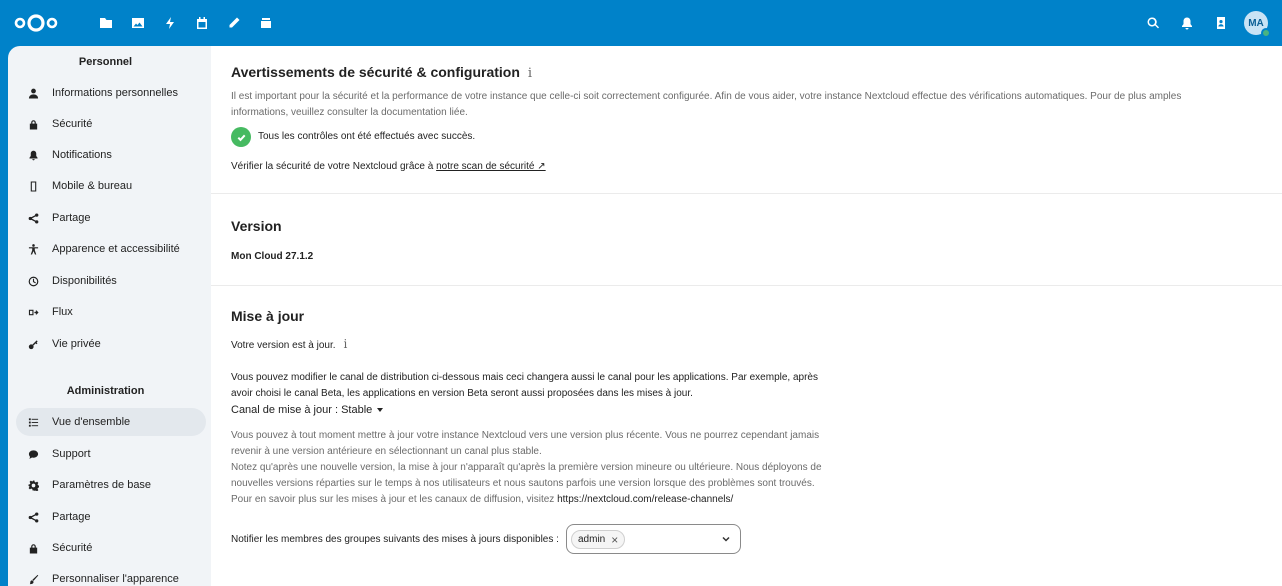  Describe the element at coordinates (283, 345) in the screenshot. I see `update-status-text: Votre version est à jour.` at that location.